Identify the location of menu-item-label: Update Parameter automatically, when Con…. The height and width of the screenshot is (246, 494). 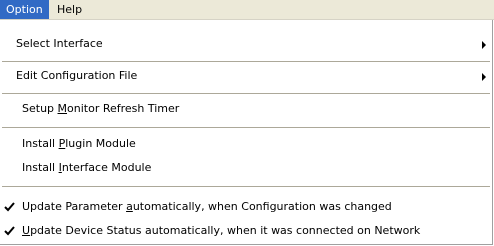
(207, 206).